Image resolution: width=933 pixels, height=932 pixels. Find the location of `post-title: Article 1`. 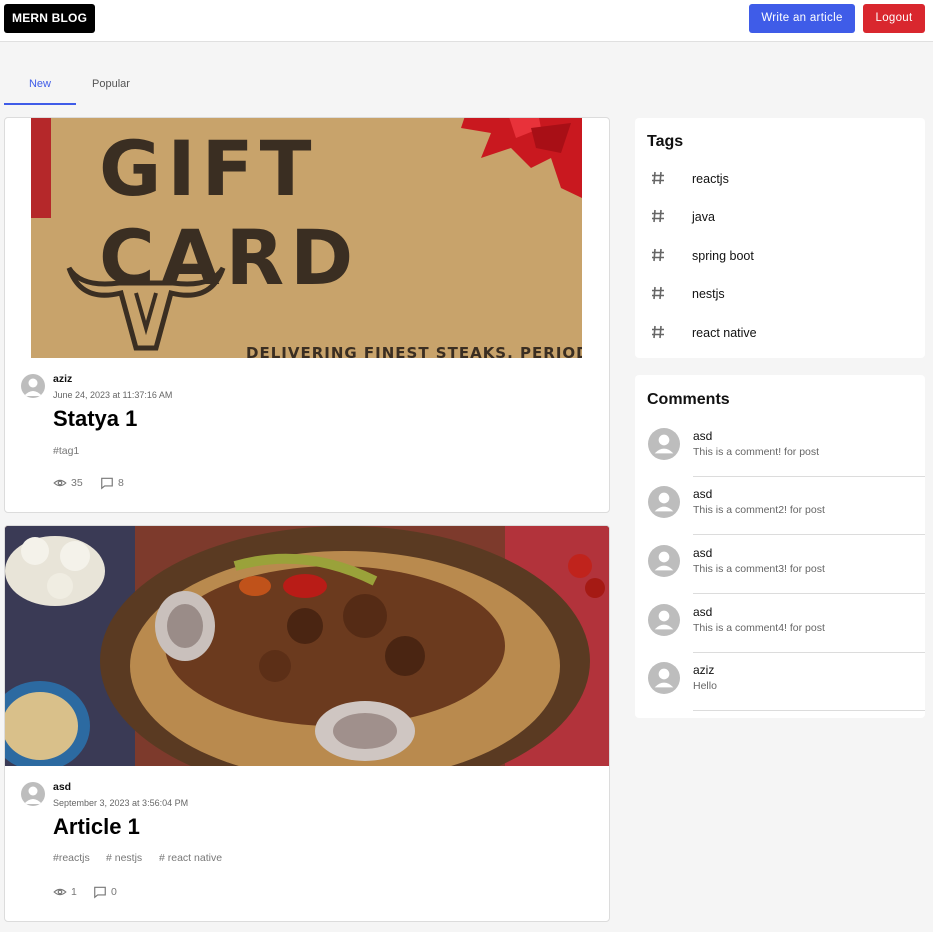

post-title: Article 1 is located at coordinates (96, 827).